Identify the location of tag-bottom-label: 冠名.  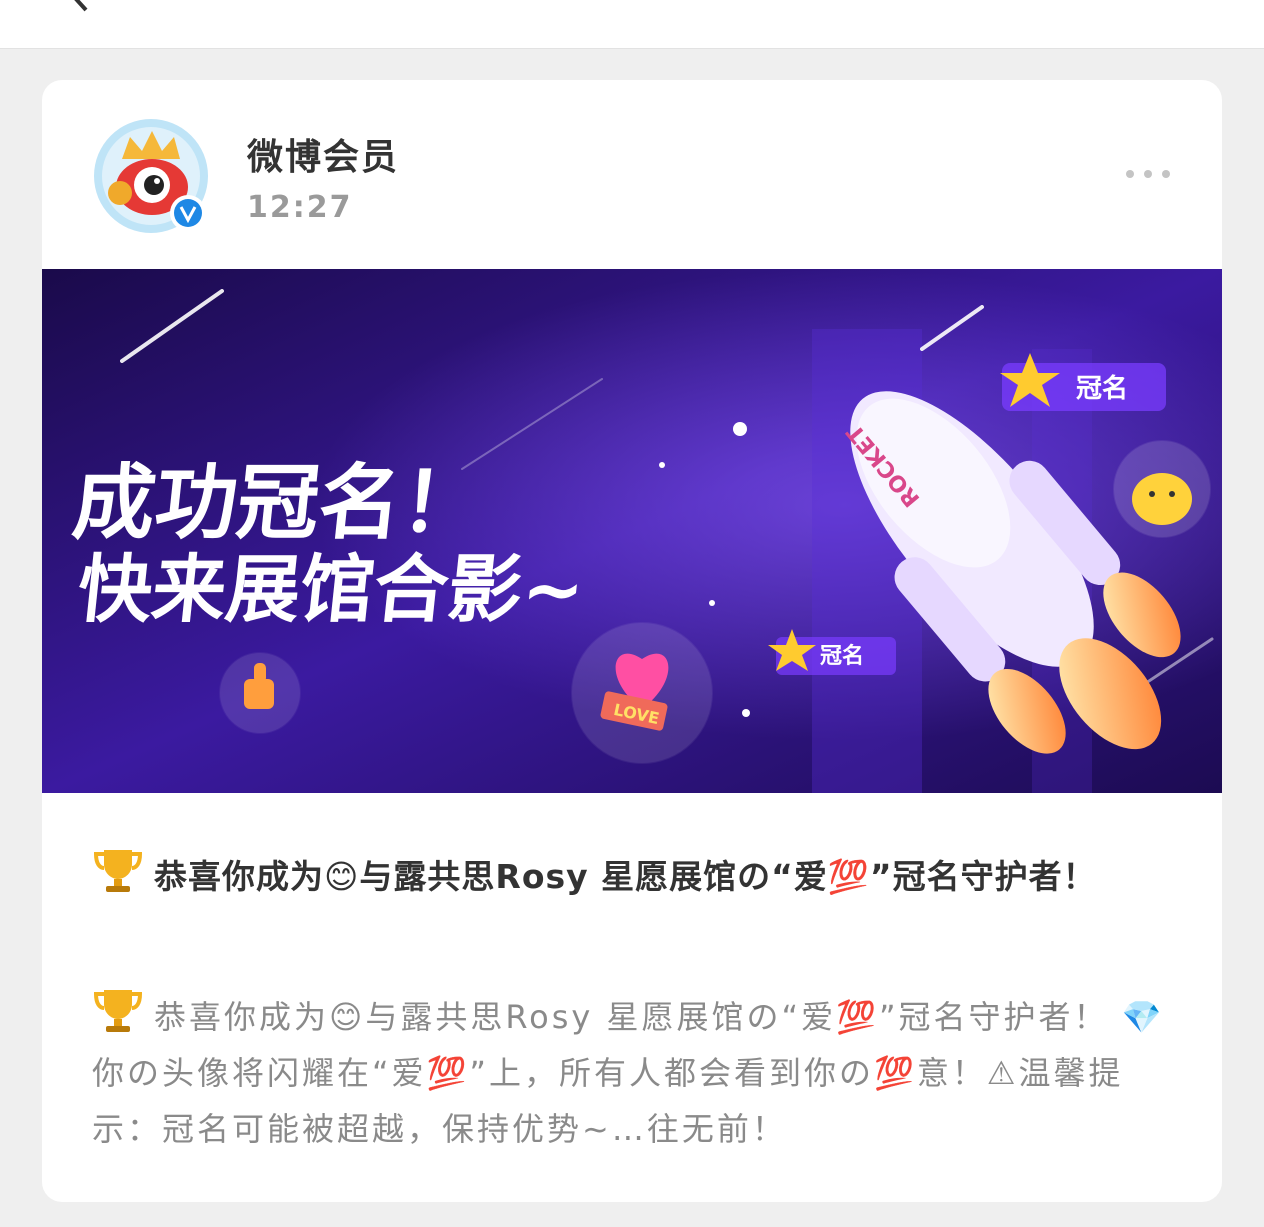
(842, 656).